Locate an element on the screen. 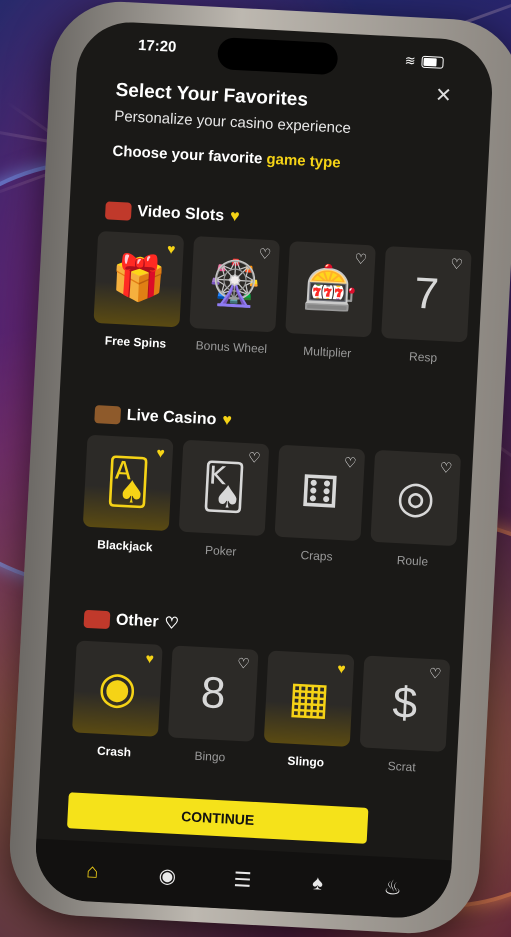 The image size is (511, 937). section-label: Live Casino is located at coordinates (171, 417).